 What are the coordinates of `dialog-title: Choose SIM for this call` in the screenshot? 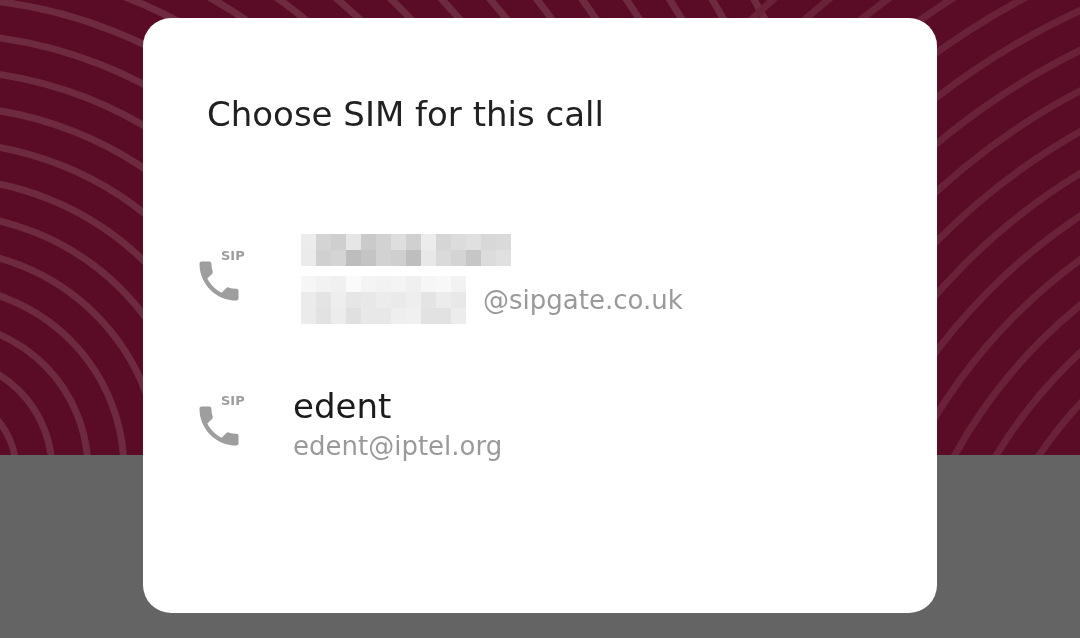 It's located at (406, 114).